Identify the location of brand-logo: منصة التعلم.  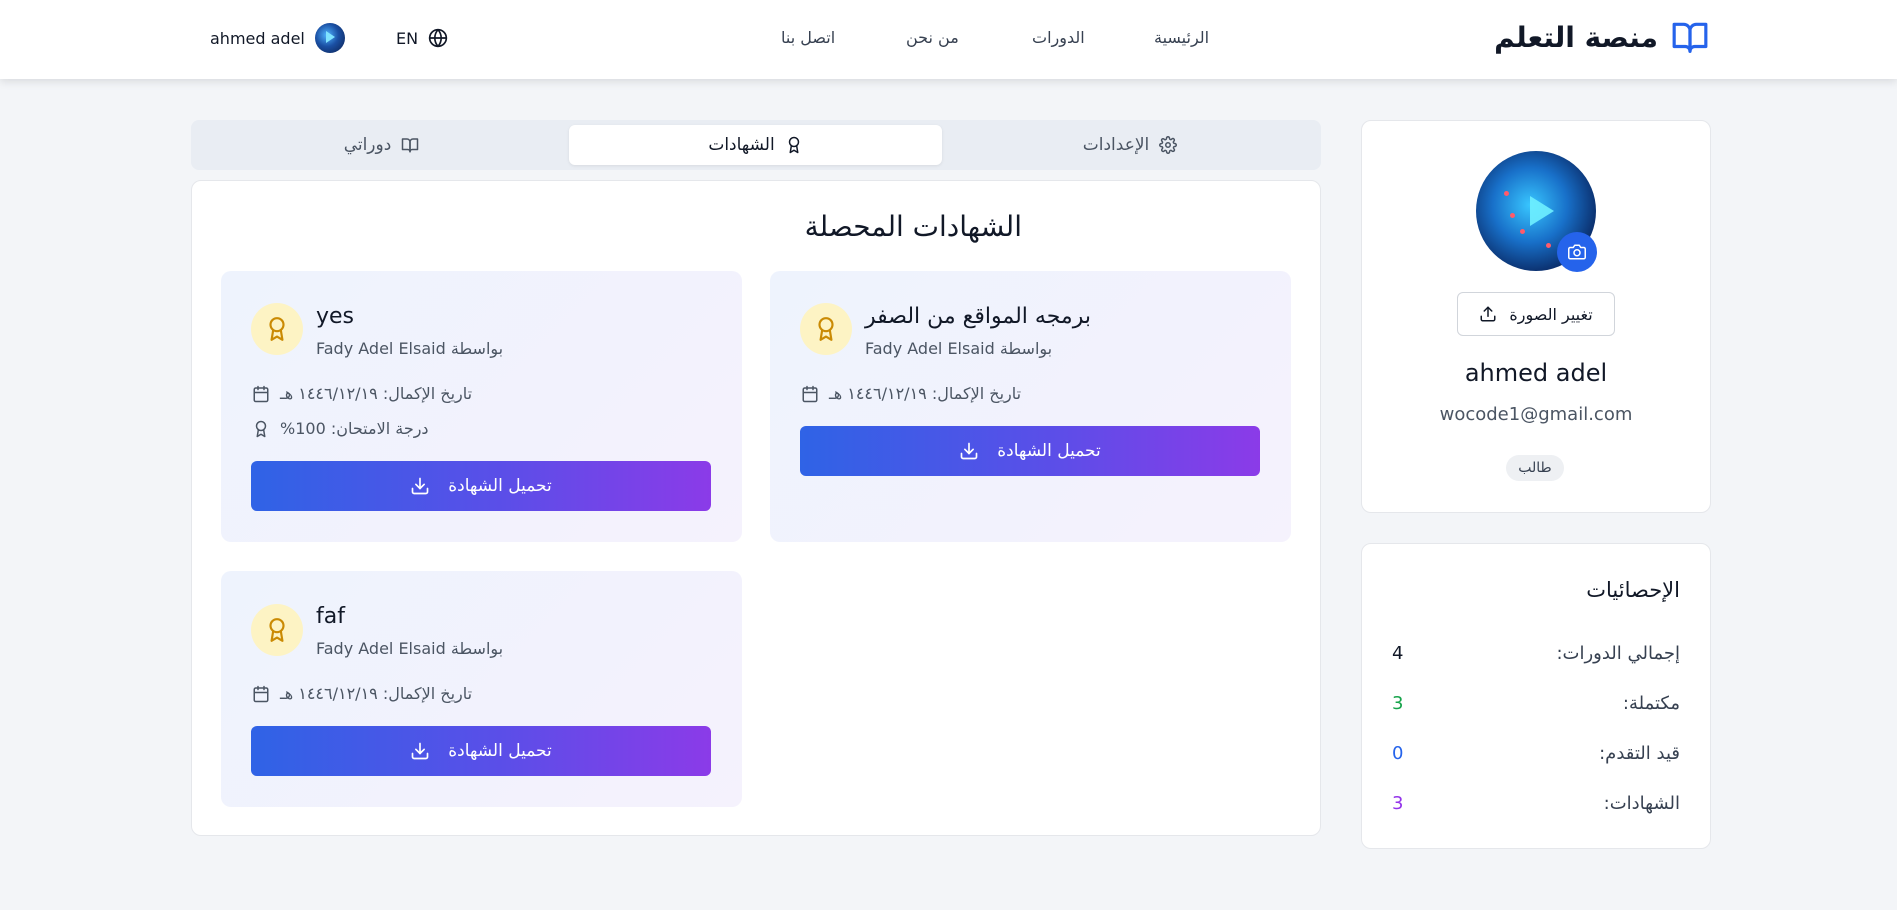
(1602, 37).